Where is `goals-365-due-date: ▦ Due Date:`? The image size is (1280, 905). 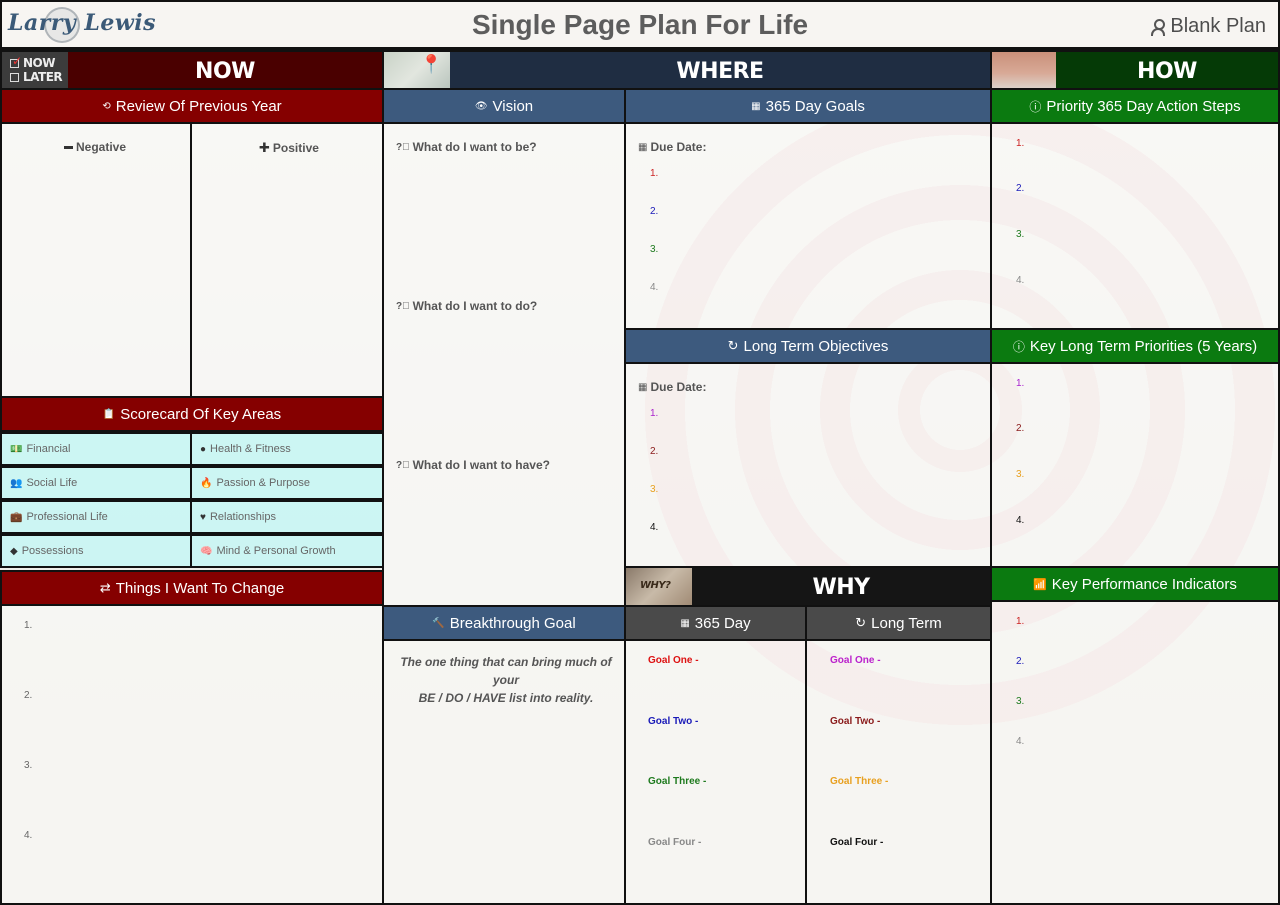 goals-365-due-date: ▦ Due Date: is located at coordinates (672, 147).